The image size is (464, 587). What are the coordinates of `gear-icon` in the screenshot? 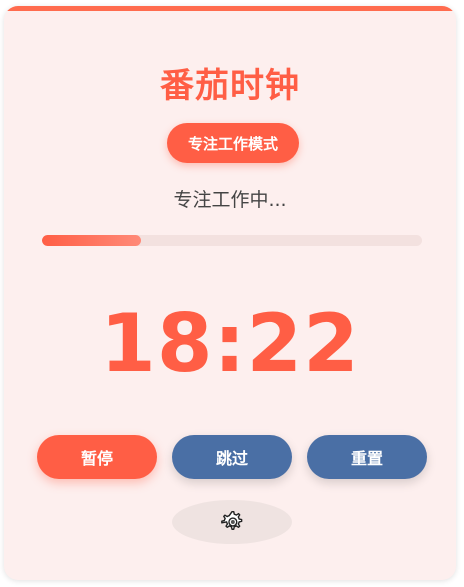 It's located at (232, 520).